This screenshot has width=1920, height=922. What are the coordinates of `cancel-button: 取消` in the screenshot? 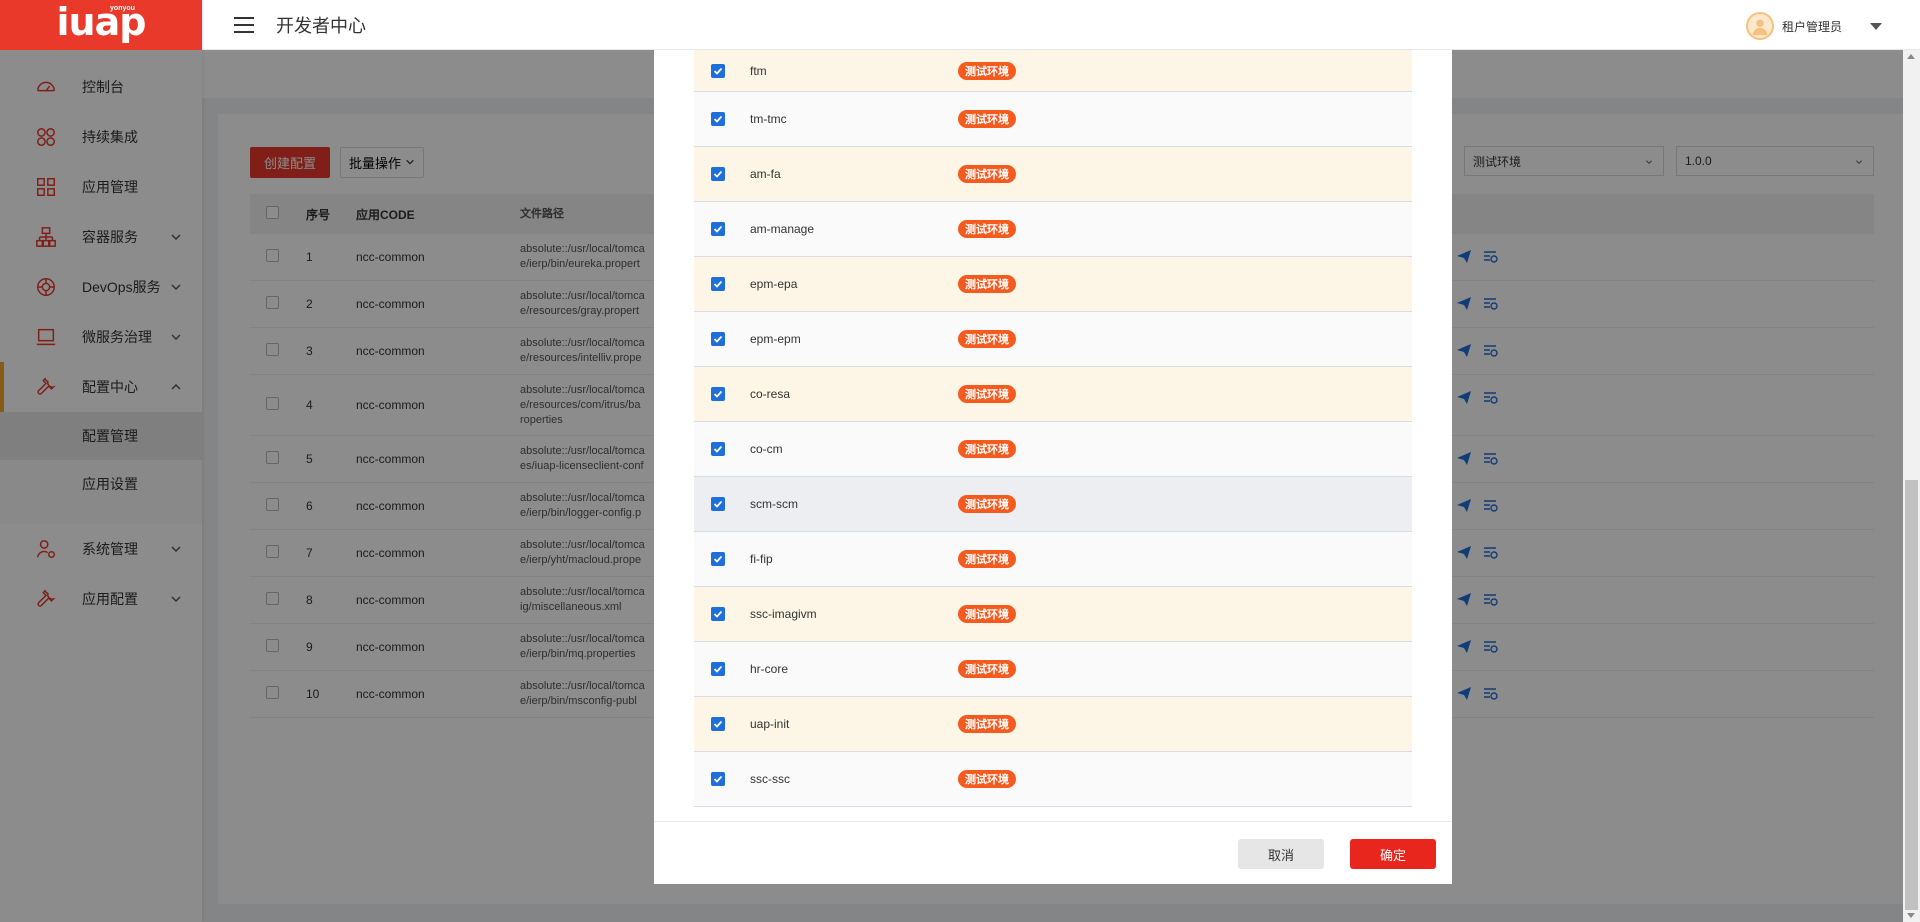 It's located at (1281, 854).